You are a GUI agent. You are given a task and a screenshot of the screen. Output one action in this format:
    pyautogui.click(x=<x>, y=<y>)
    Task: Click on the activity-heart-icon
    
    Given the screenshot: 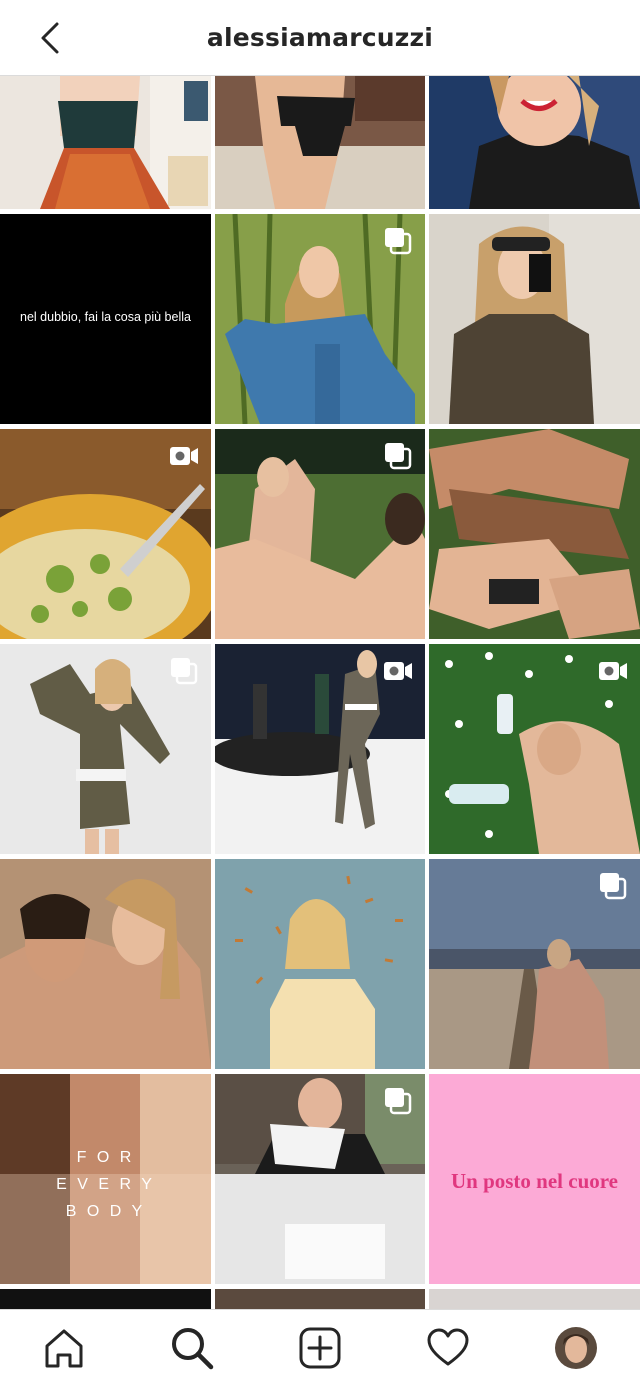 What is the action you would take?
    pyautogui.click(x=448, y=1347)
    